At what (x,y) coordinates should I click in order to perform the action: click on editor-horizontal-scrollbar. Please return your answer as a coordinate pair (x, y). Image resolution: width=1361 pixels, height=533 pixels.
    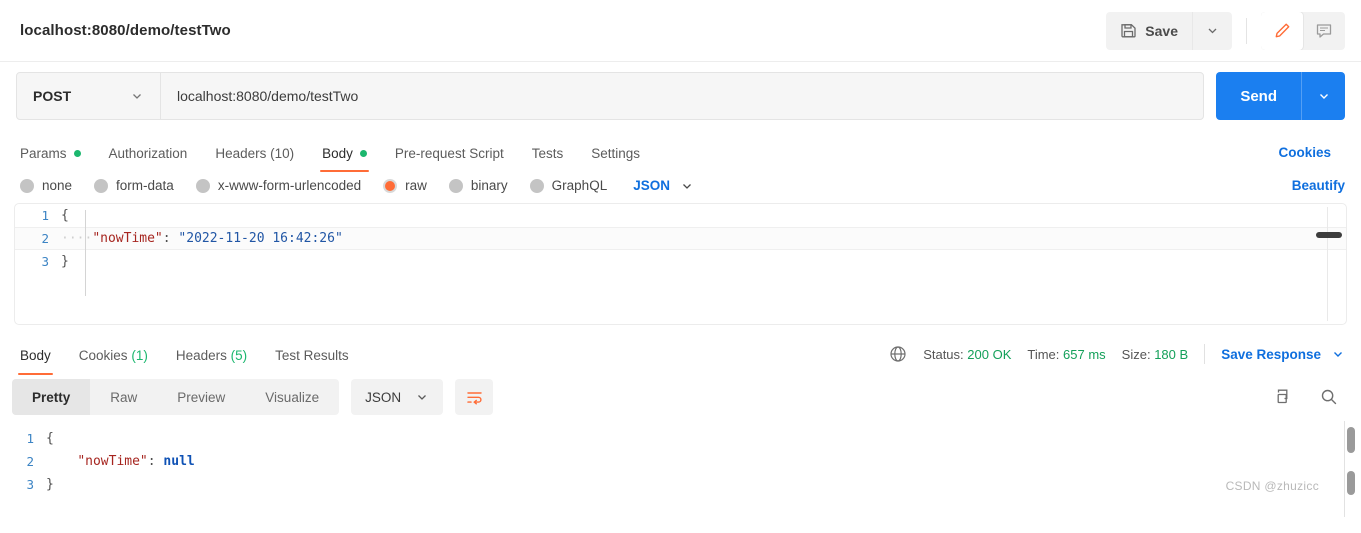
    Looking at the image, I should click on (1329, 235).